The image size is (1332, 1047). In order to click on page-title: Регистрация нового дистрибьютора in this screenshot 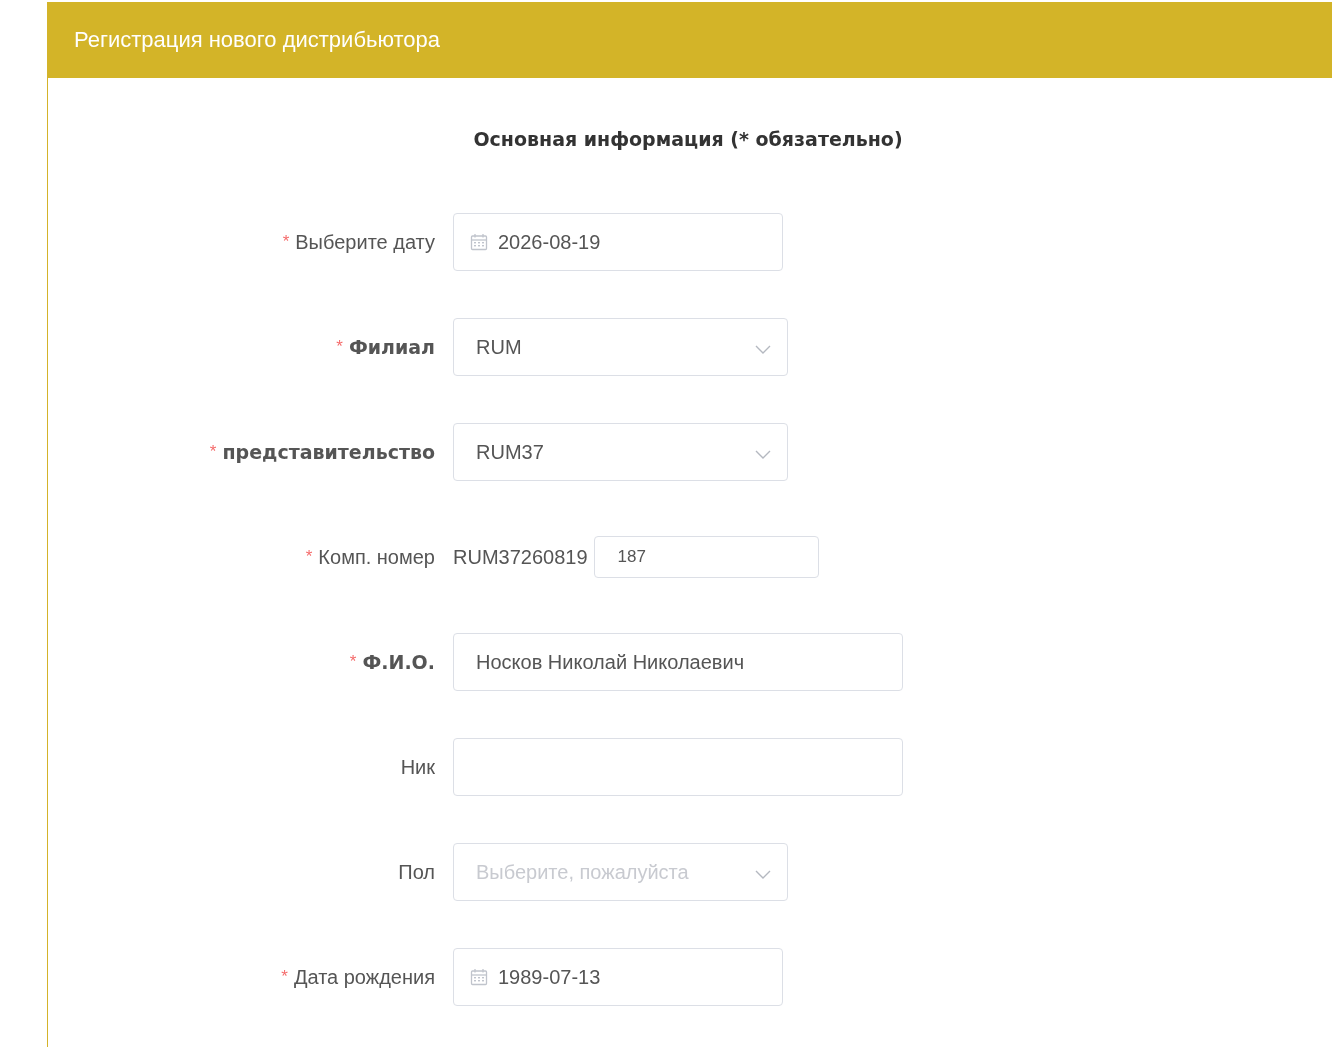, I will do `click(257, 40)`.